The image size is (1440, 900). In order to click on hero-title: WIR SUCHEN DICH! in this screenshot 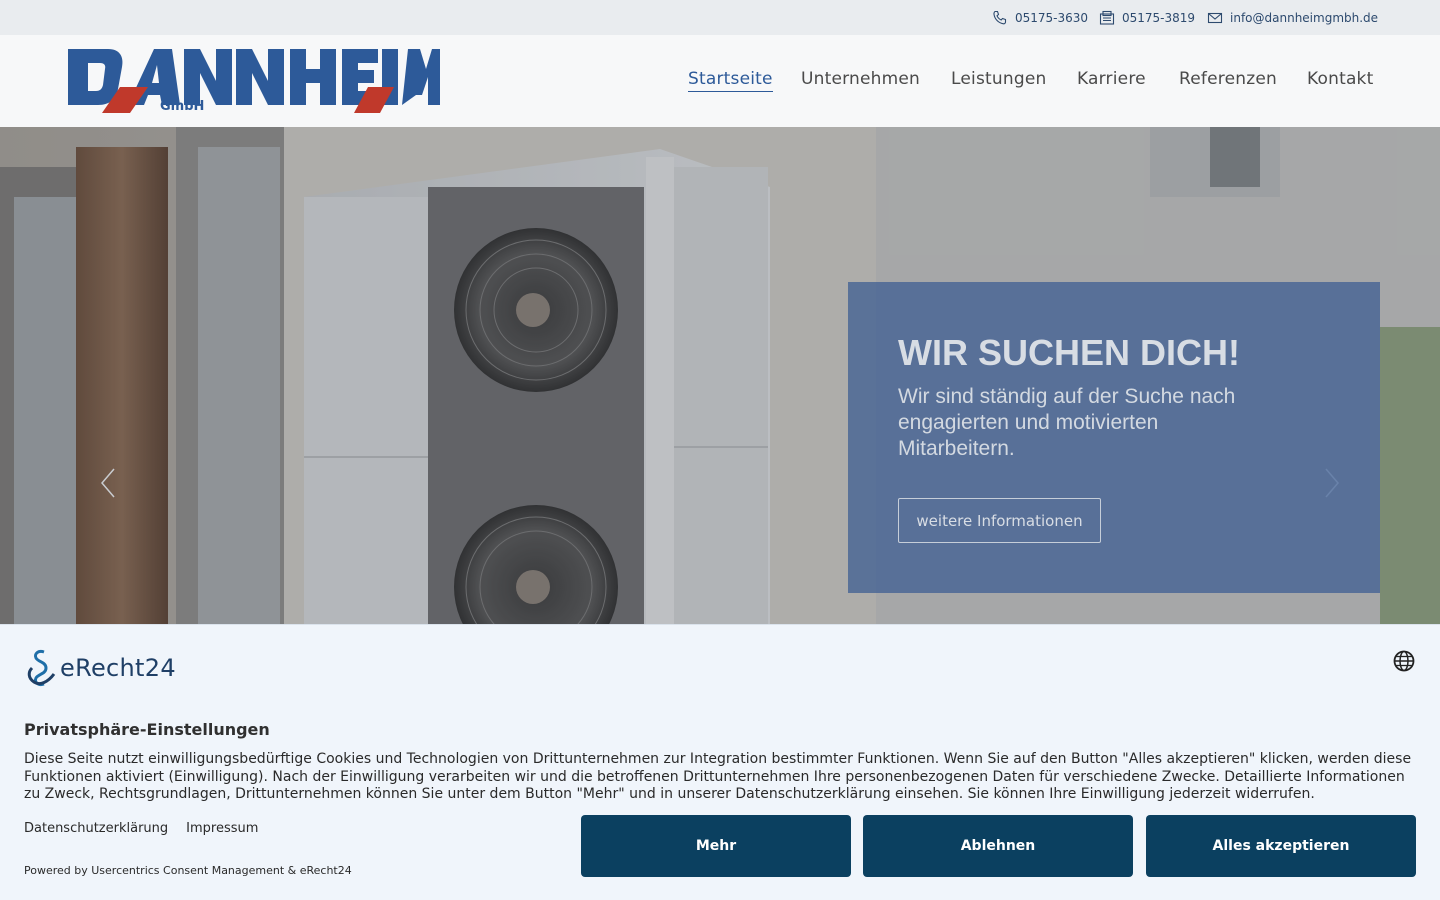, I will do `click(1069, 352)`.